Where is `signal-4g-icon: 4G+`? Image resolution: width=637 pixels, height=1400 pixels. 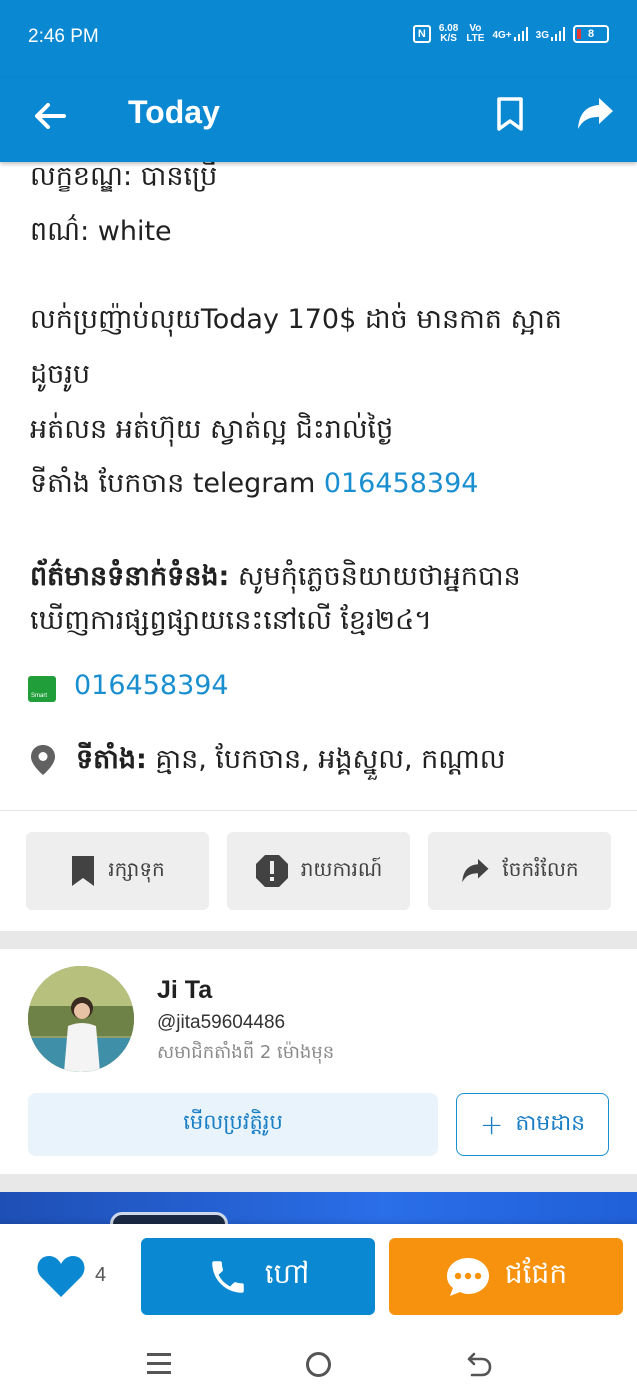 signal-4g-icon: 4G+ is located at coordinates (510, 34).